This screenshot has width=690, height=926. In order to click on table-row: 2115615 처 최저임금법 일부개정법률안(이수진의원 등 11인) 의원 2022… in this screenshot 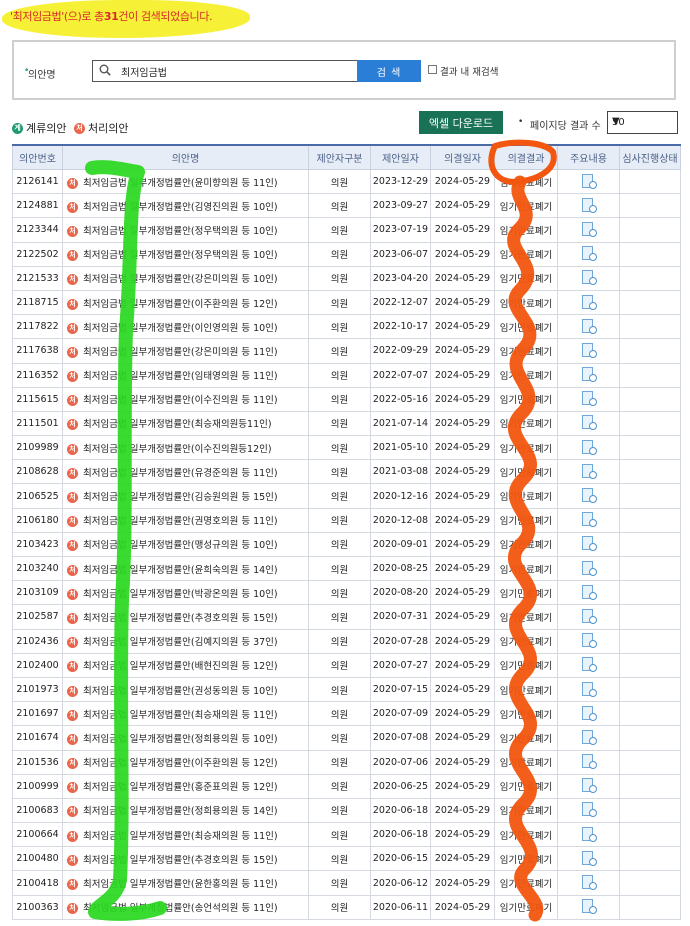, I will do `click(346, 399)`.